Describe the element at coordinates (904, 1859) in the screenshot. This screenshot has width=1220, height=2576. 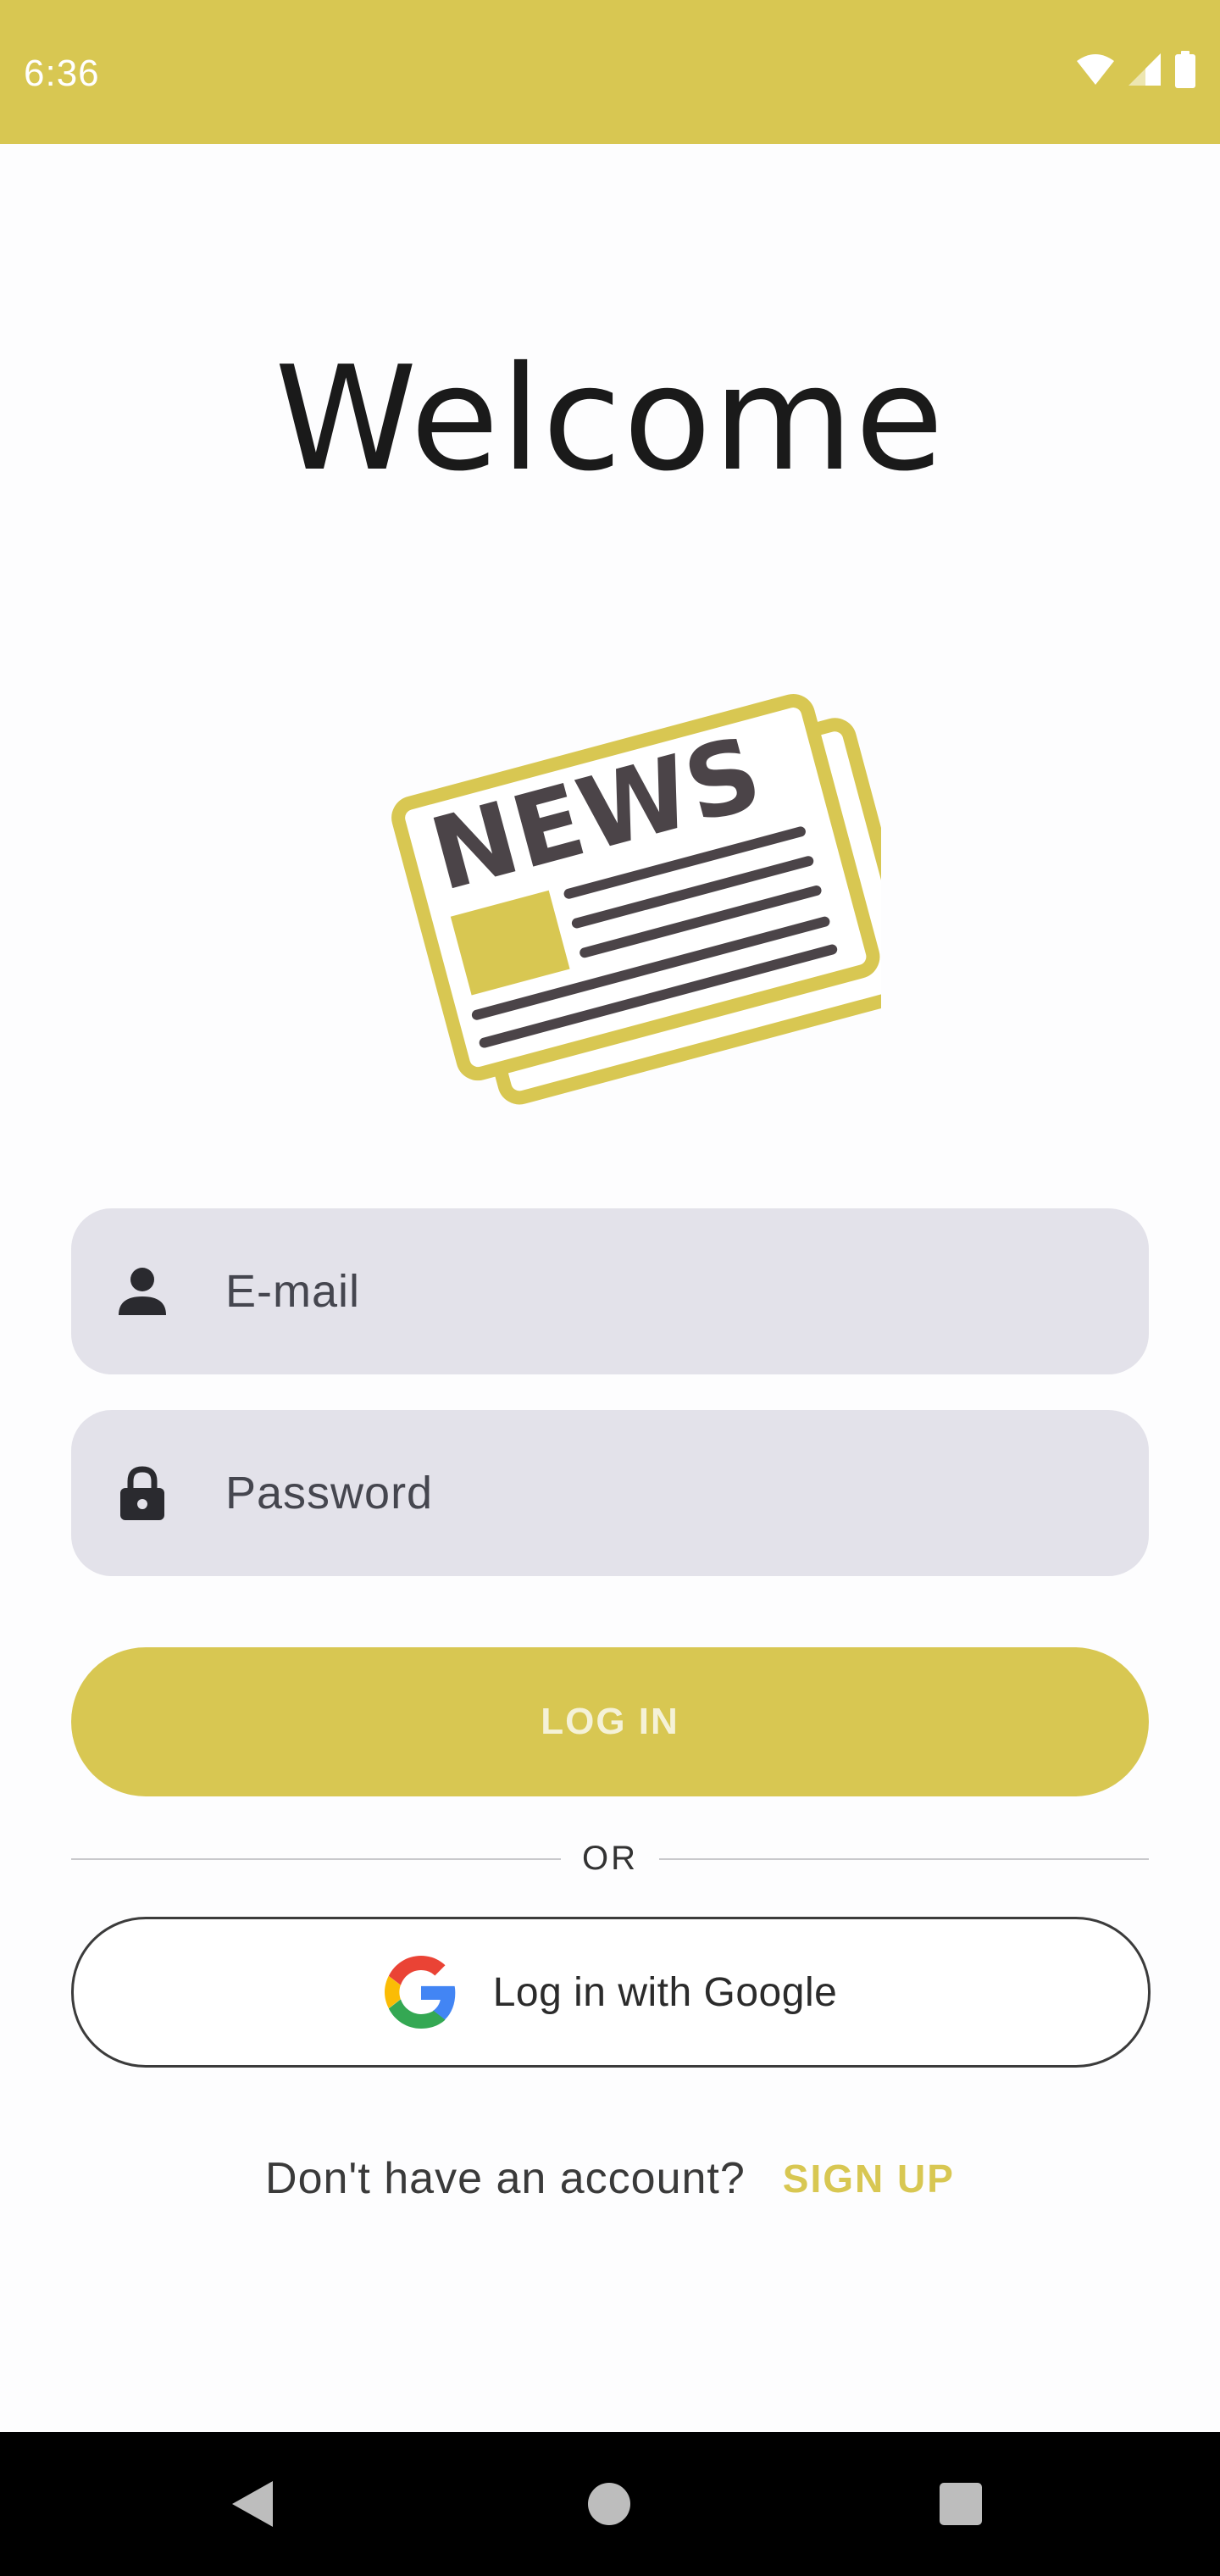
I see `divider-line-right` at that location.